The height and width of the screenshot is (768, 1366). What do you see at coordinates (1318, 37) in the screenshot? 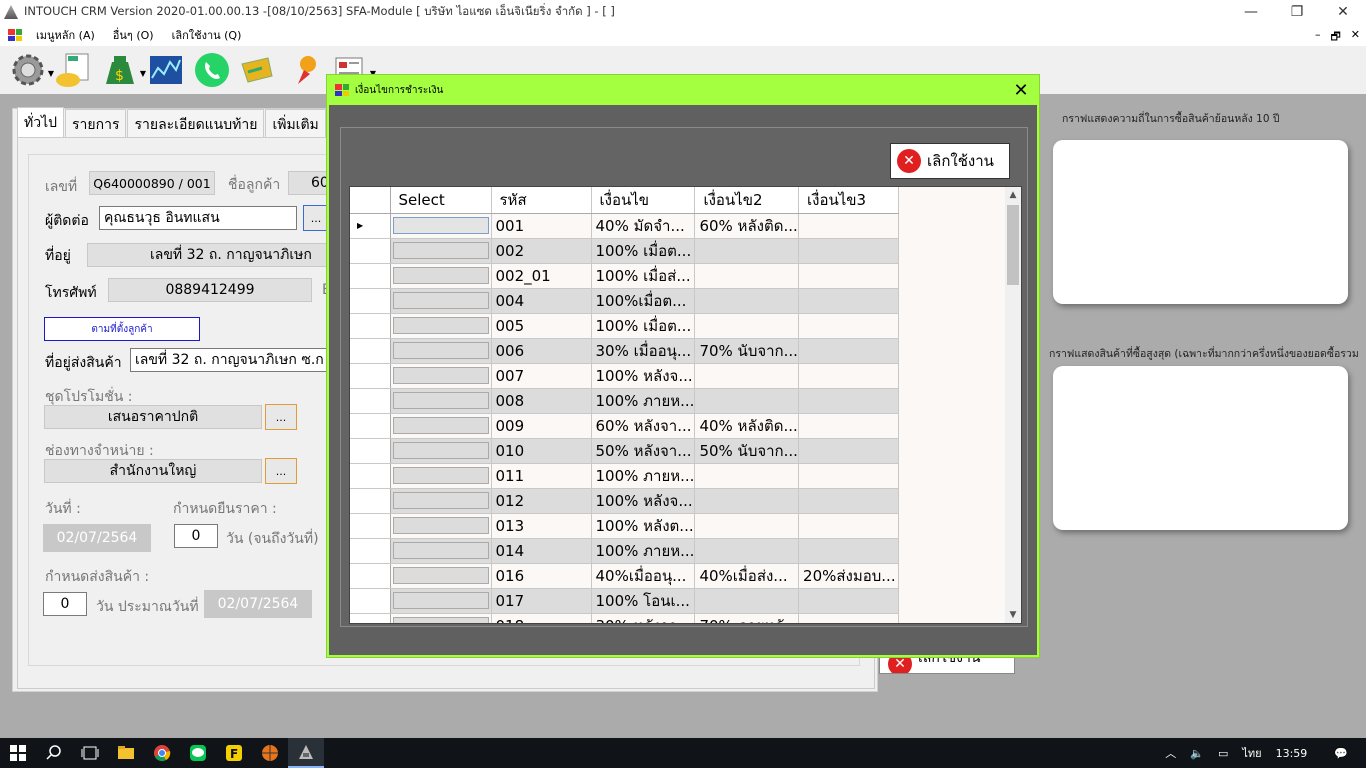
I see `mdi-minimize-button: –` at bounding box center [1318, 37].